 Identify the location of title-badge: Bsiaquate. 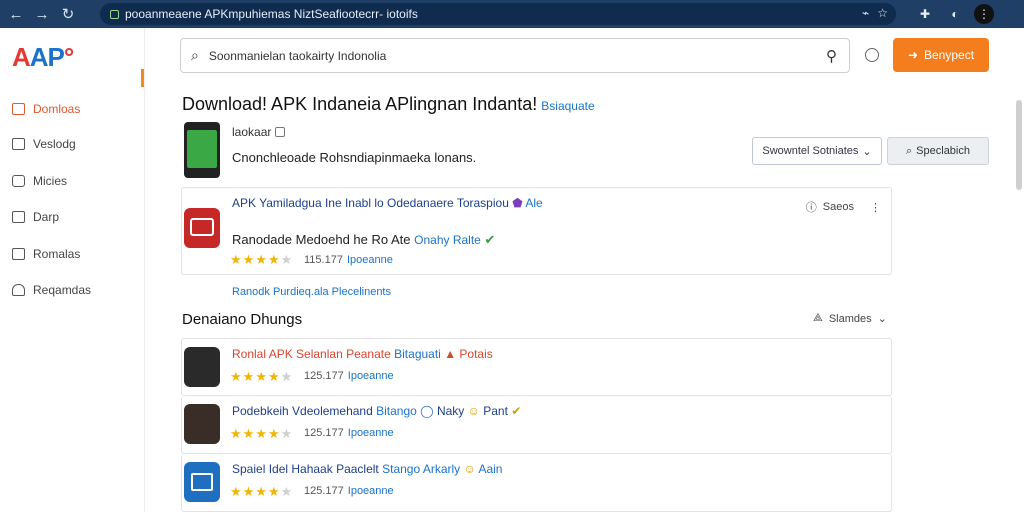
(567, 106).